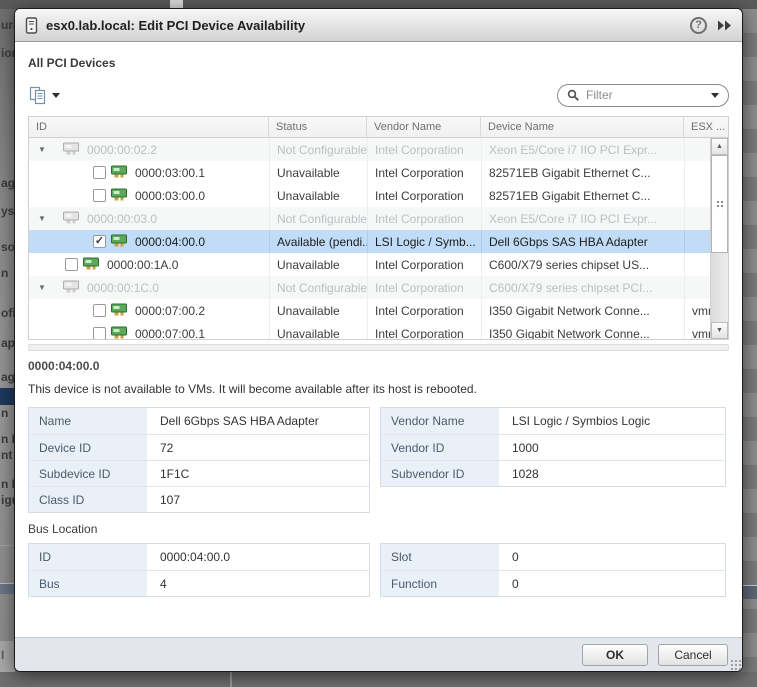 The image size is (757, 687). I want to click on column-header-device: Device Name, so click(582, 127).